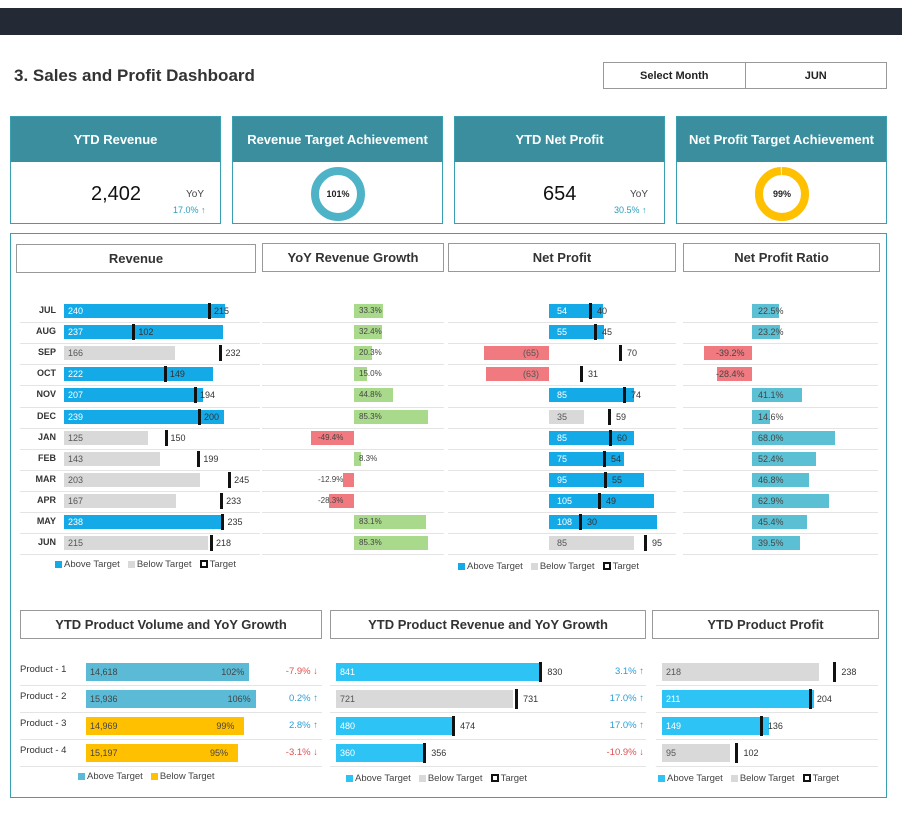 The width and height of the screenshot is (902, 815). I want to click on month-label: JAN, so click(46, 436).